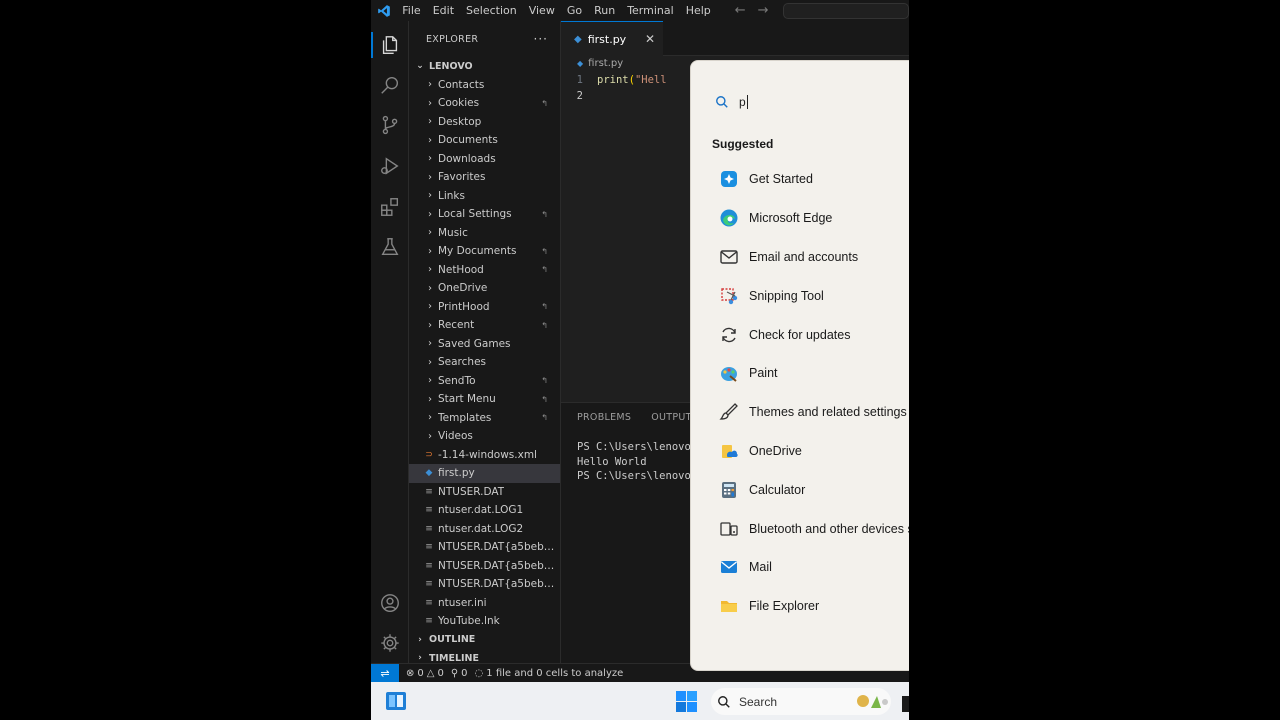 The height and width of the screenshot is (720, 1280). I want to click on menu-selection: Selection, so click(491, 10).